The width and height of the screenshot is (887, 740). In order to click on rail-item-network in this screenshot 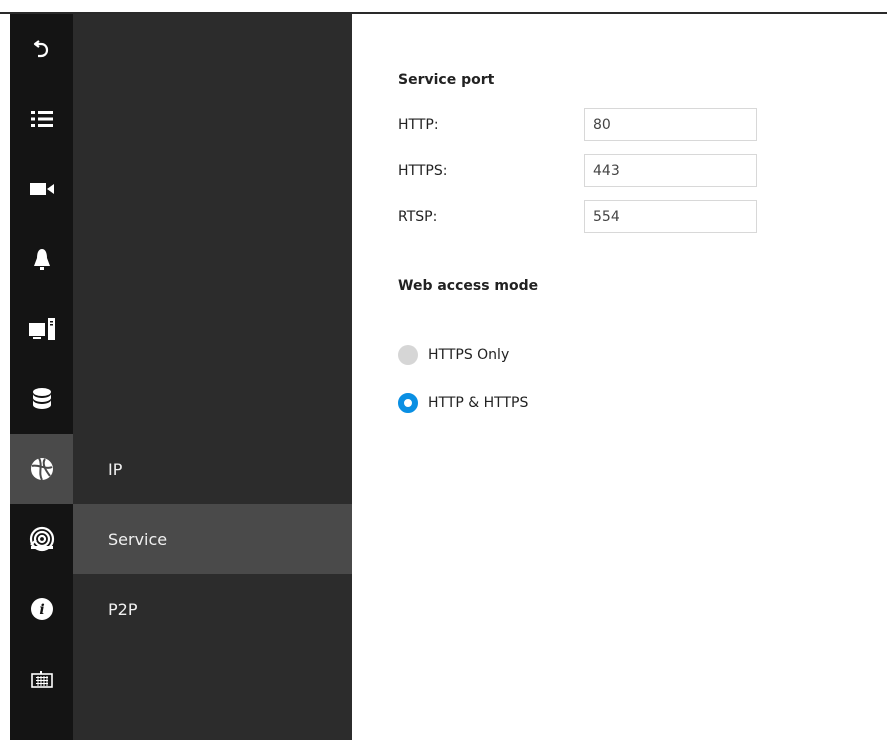, I will do `click(41, 469)`.